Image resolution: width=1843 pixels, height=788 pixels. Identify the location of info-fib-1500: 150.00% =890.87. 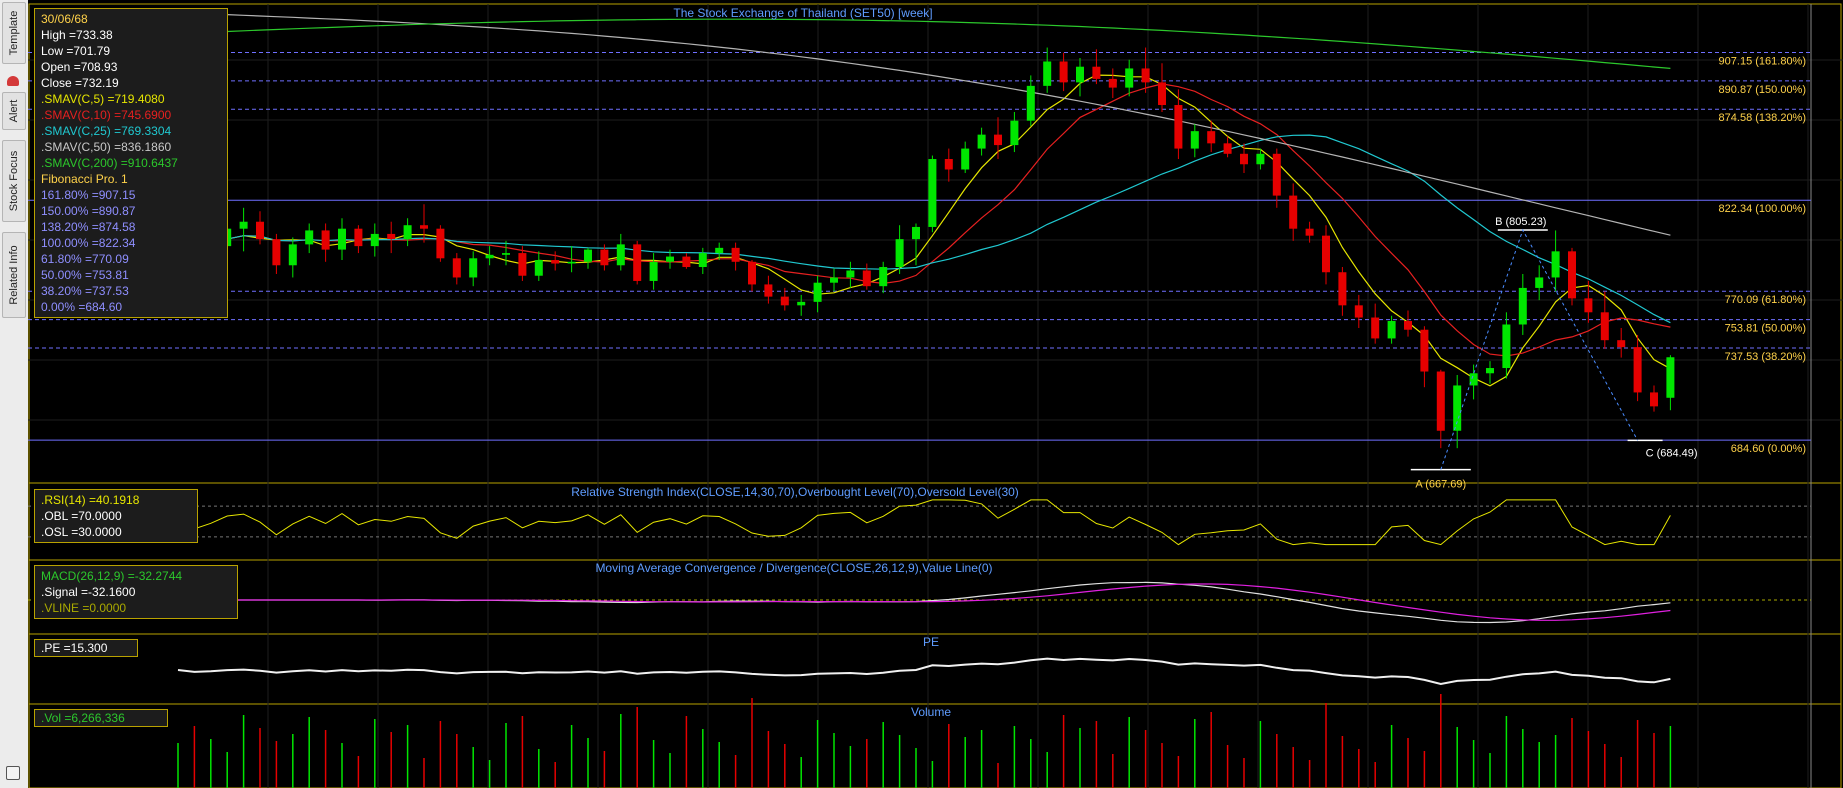
(88, 211).